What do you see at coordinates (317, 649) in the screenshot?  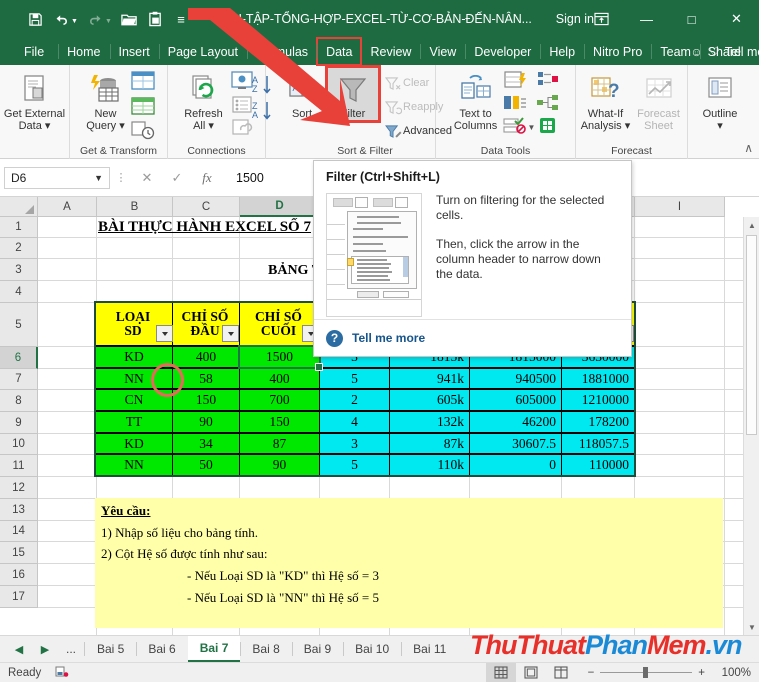 I see `sheet-tab-bai-9: Bai 9` at bounding box center [317, 649].